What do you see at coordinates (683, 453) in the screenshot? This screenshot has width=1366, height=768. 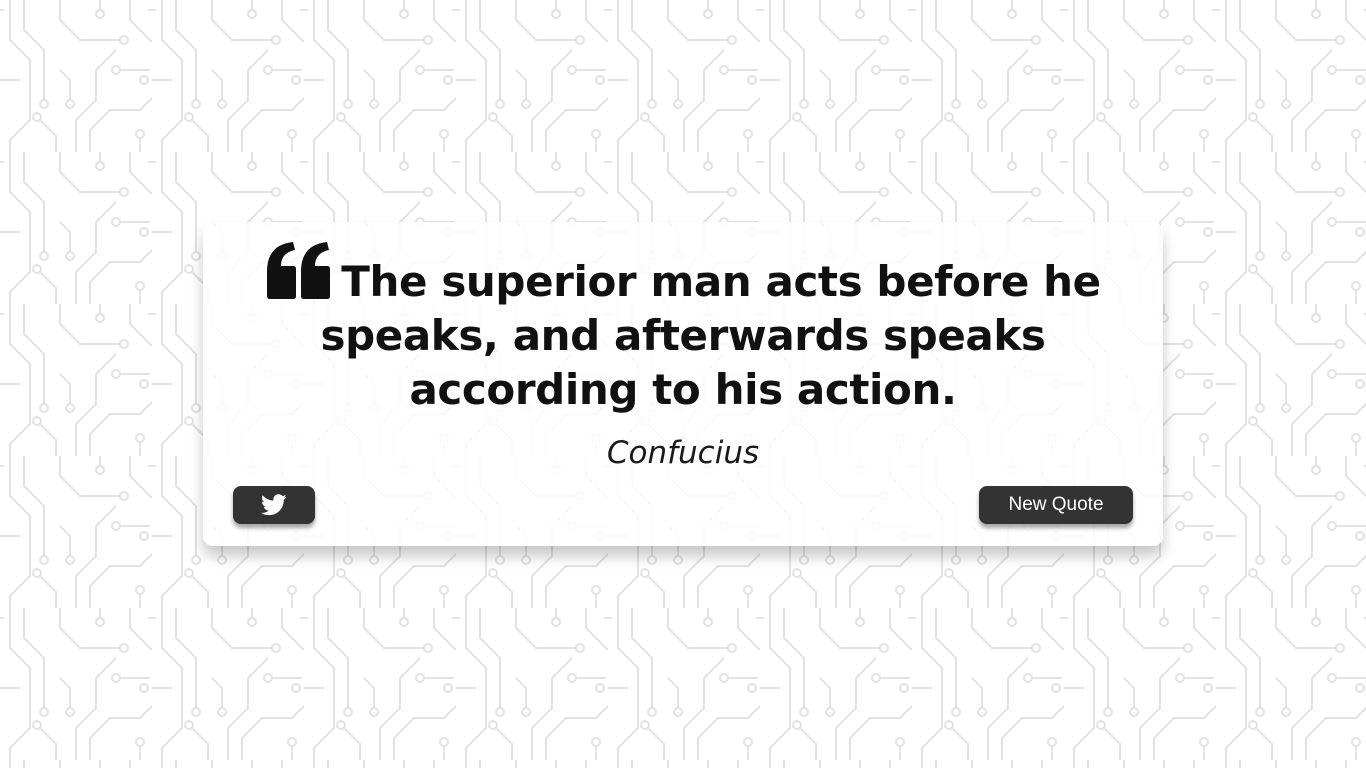 I see `quote-author: Confucius` at bounding box center [683, 453].